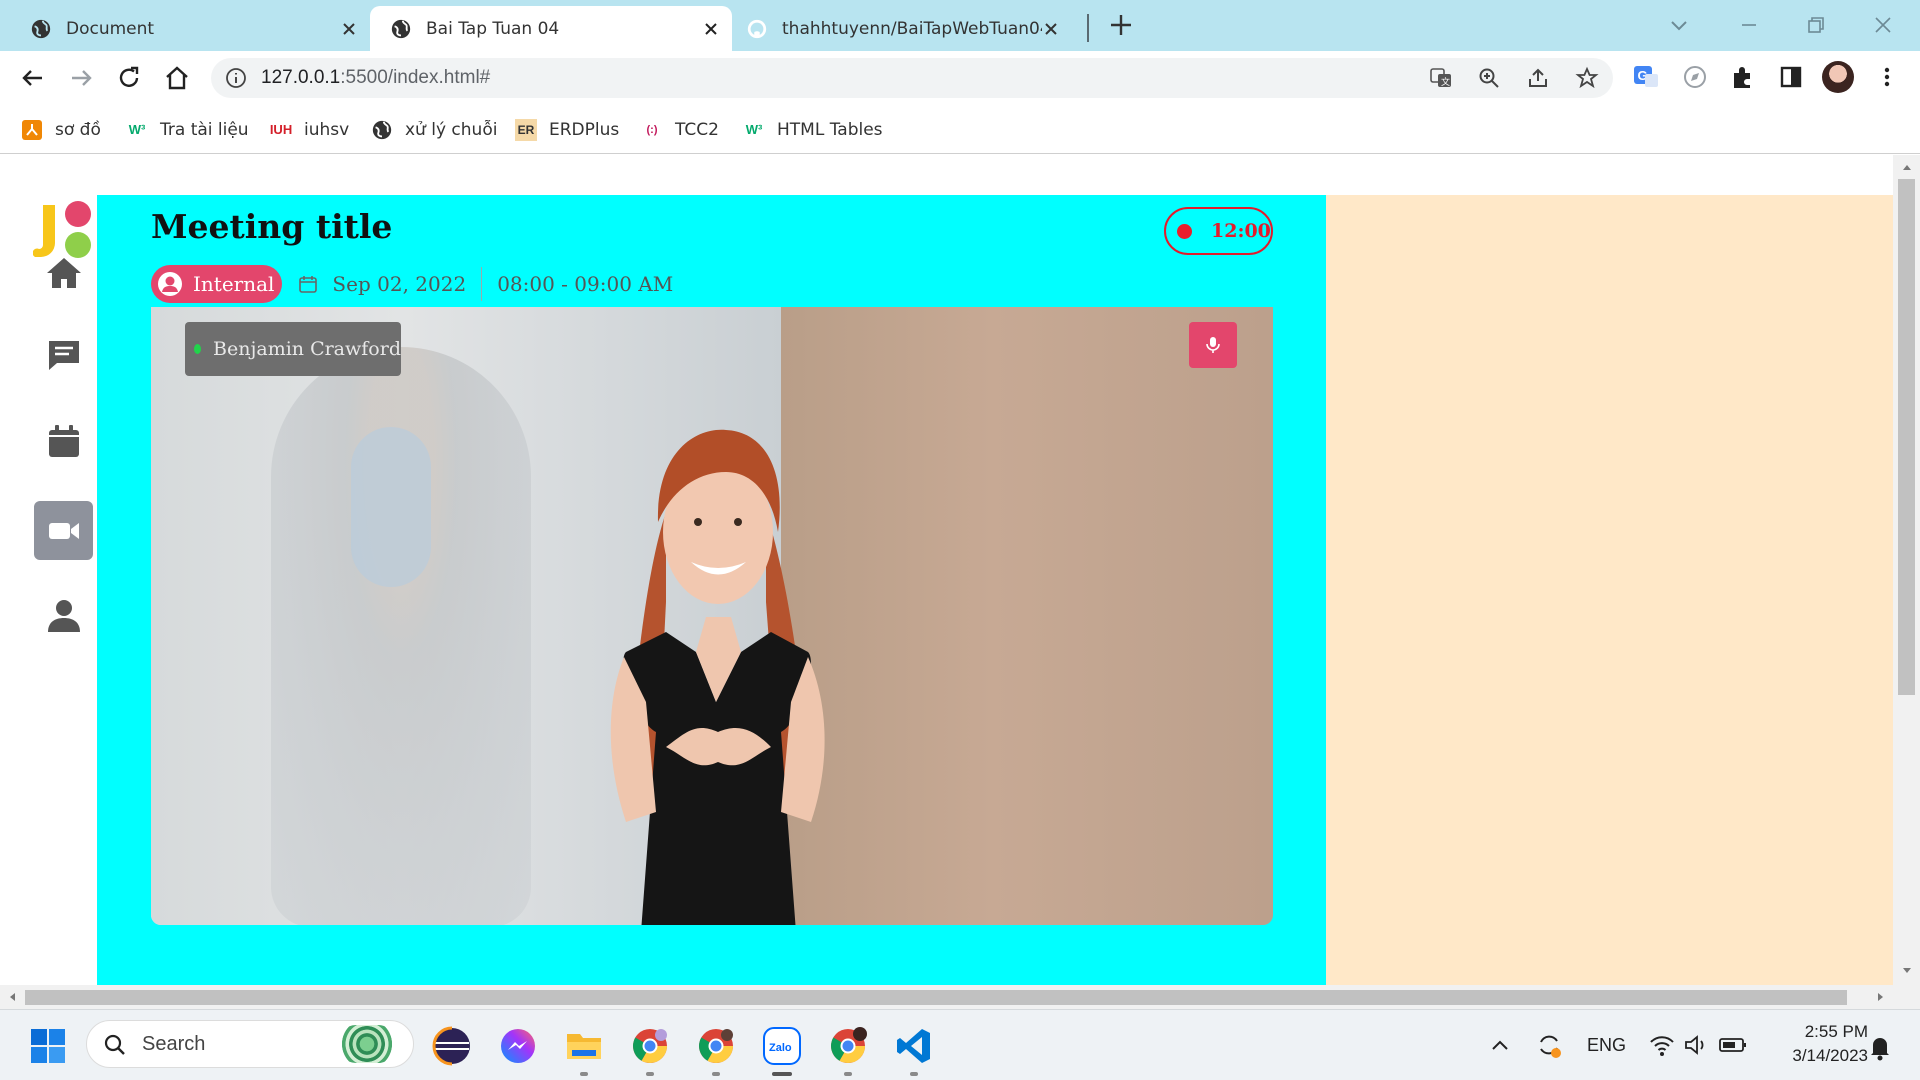  Describe the element at coordinates (452, 1046) in the screenshot. I see `eclipse-icon` at that location.